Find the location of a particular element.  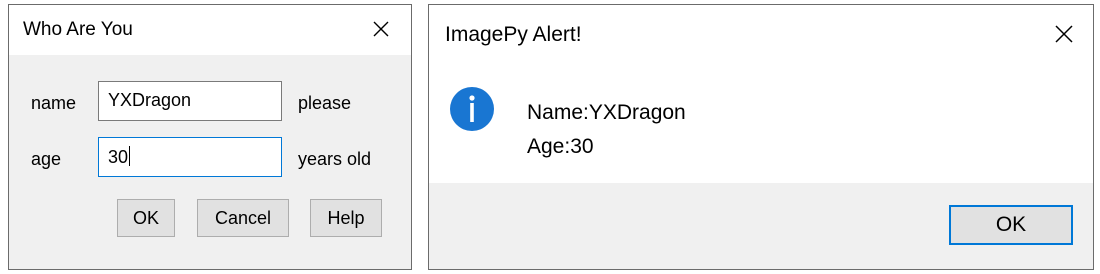

name-label: name is located at coordinates (54, 103).